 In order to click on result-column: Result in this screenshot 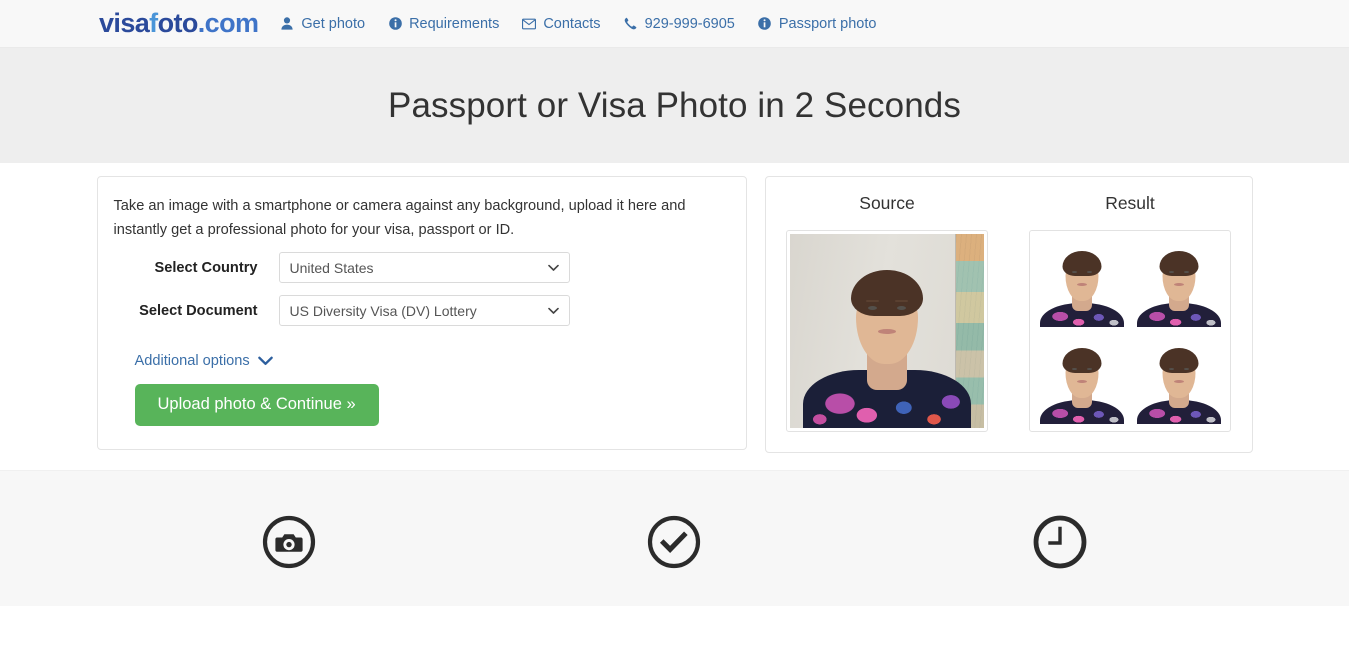, I will do `click(1130, 312)`.